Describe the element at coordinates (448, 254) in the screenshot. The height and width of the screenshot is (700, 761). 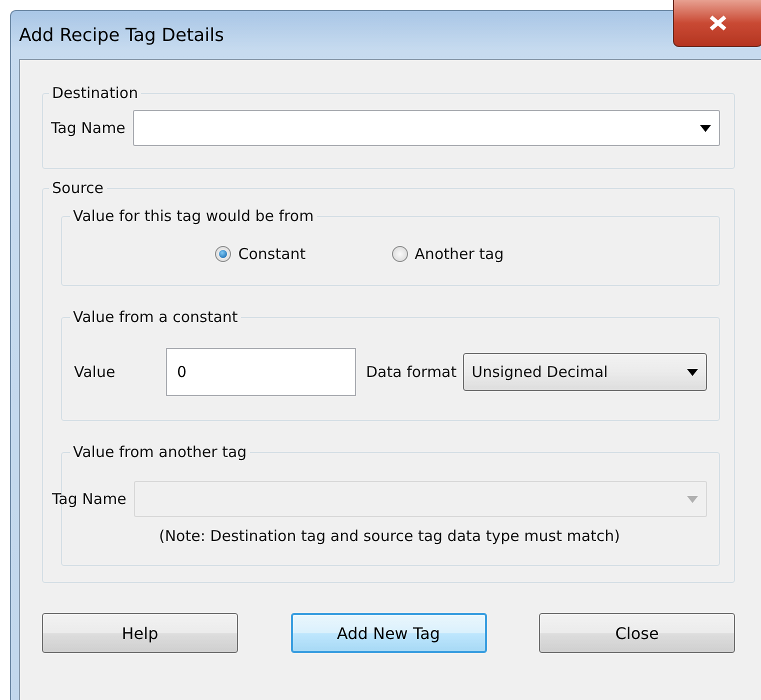
I see `radio-option: Another tag` at that location.